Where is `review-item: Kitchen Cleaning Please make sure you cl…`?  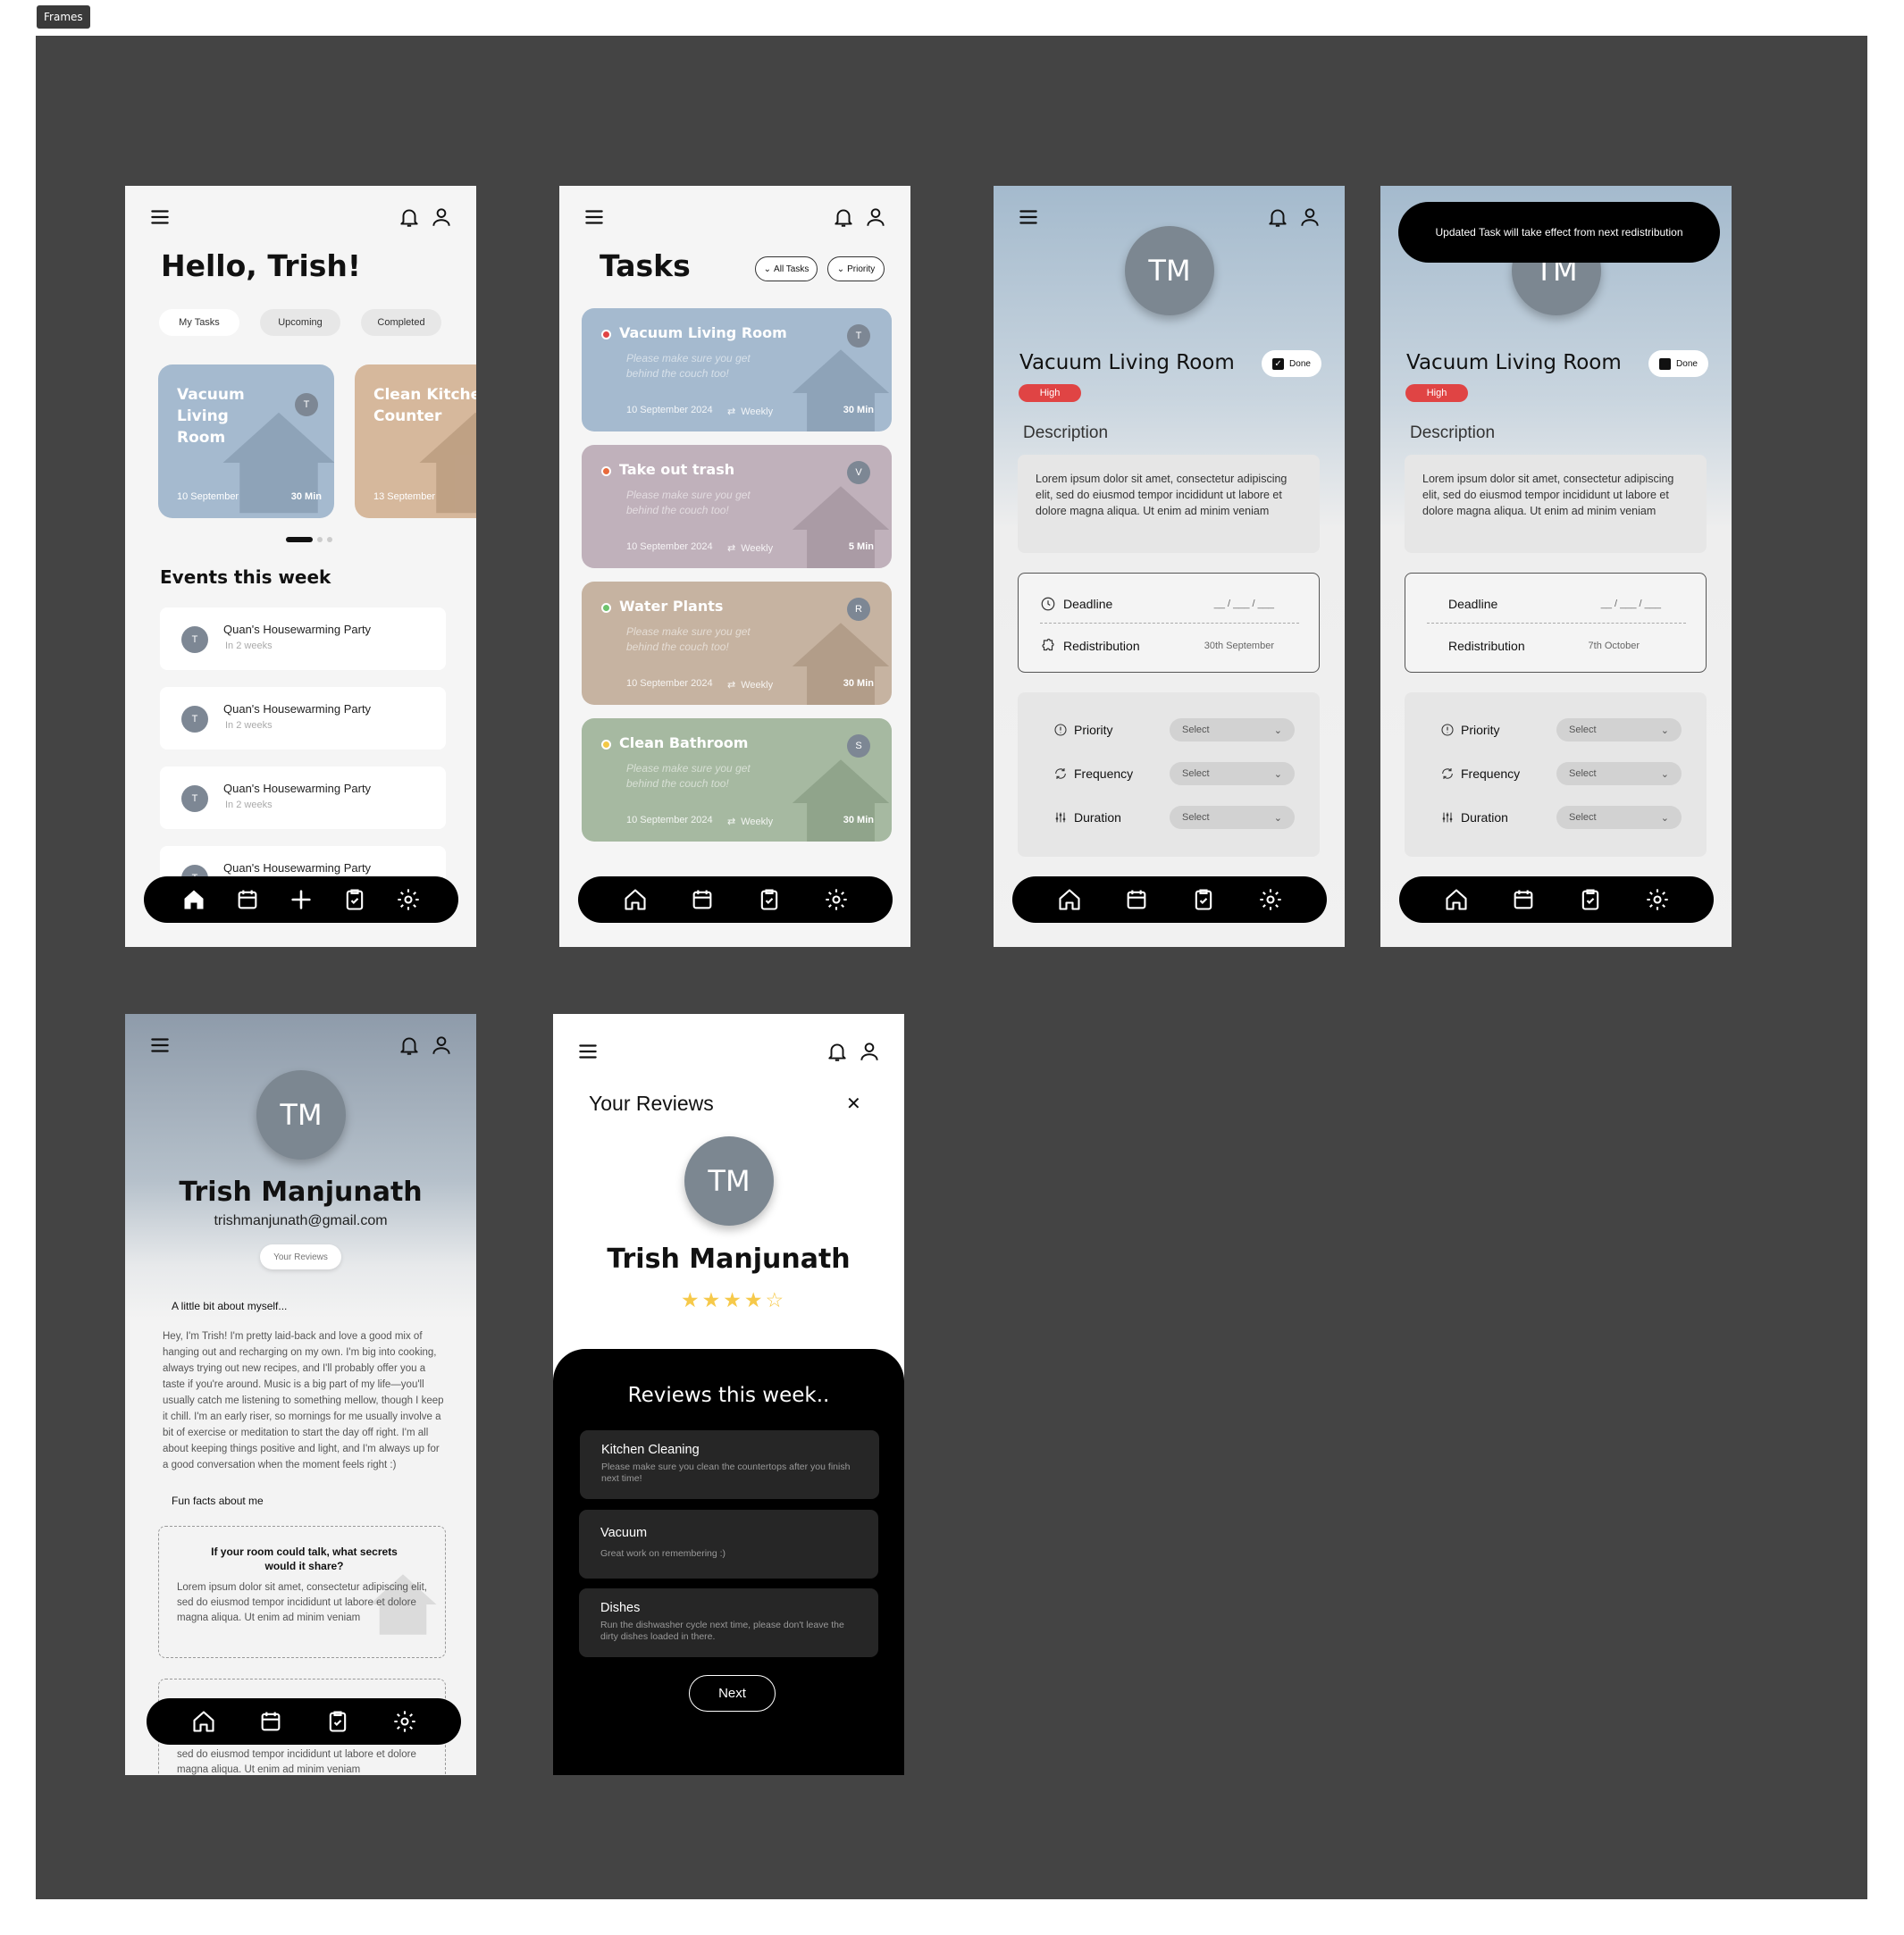
review-item: Kitchen Cleaning Please make sure you cl… is located at coordinates (729, 1464).